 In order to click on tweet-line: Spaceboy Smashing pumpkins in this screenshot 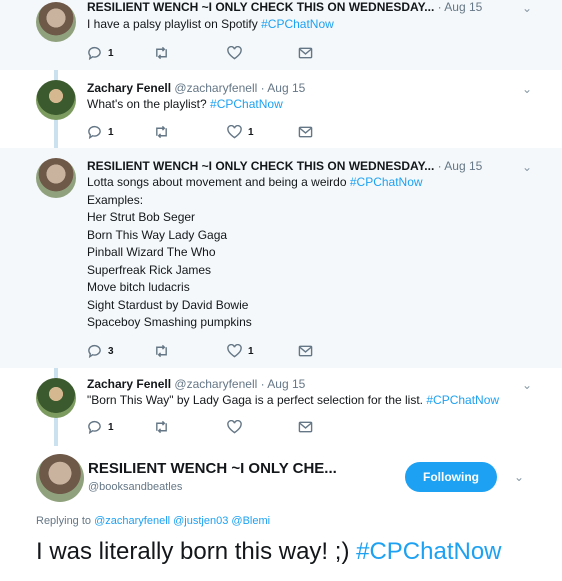, I will do `click(169, 322)`.